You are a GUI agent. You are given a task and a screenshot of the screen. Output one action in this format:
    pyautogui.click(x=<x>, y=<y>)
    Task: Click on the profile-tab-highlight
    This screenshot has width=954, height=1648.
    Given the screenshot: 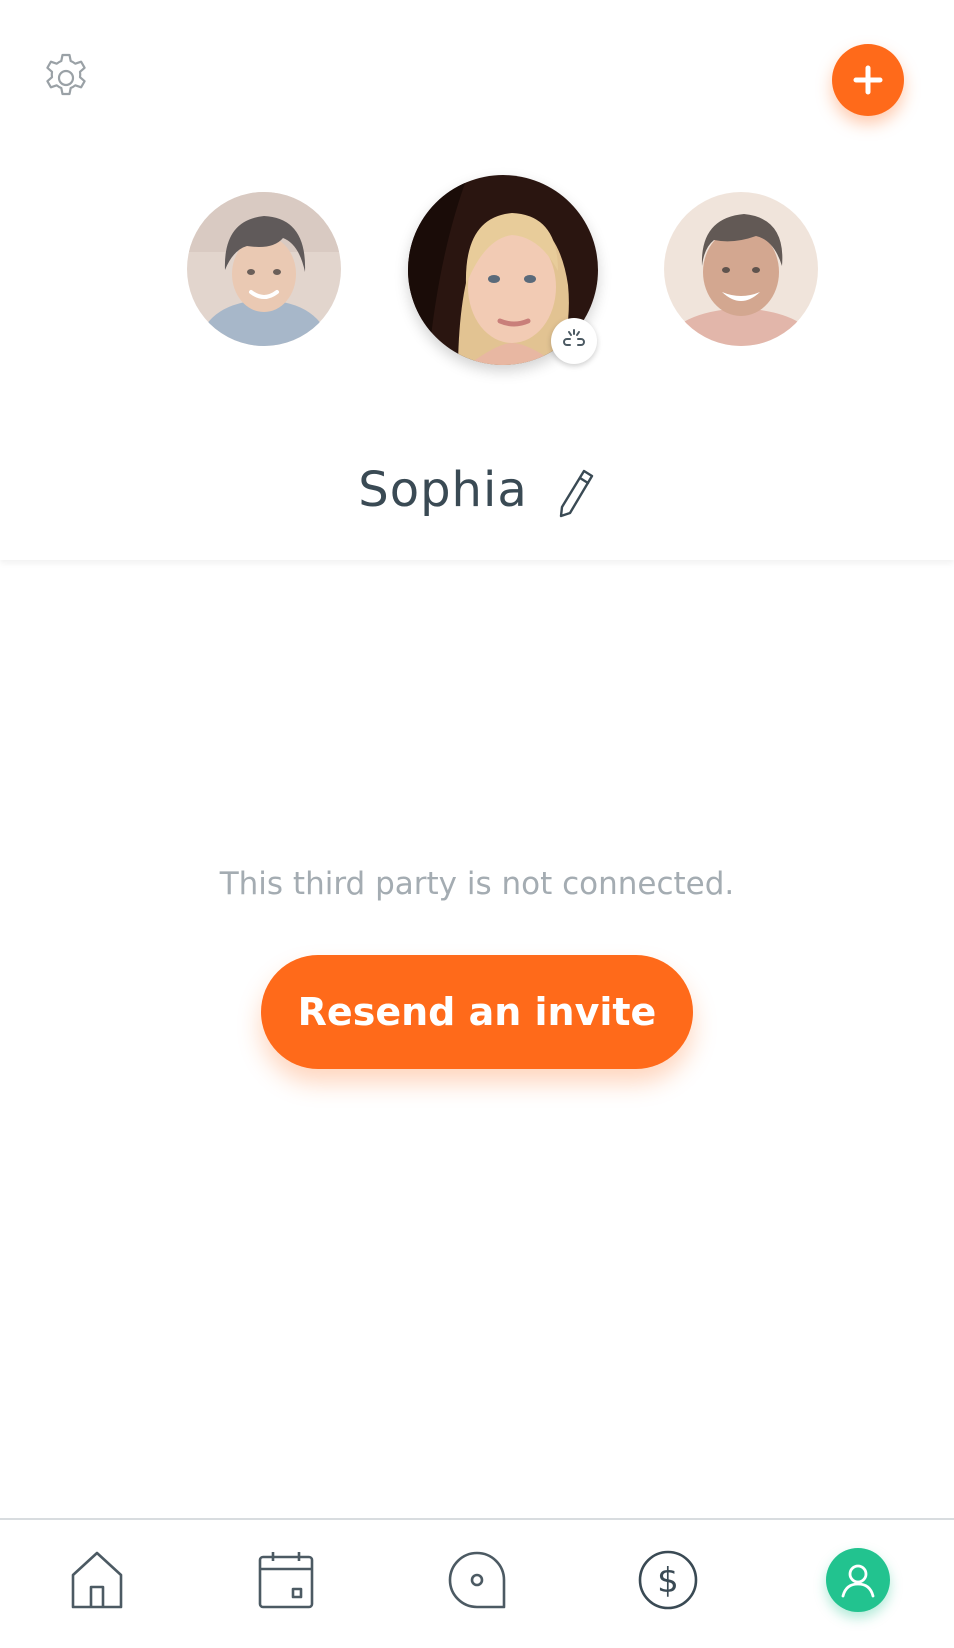 What is the action you would take?
    pyautogui.click(x=858, y=1580)
    